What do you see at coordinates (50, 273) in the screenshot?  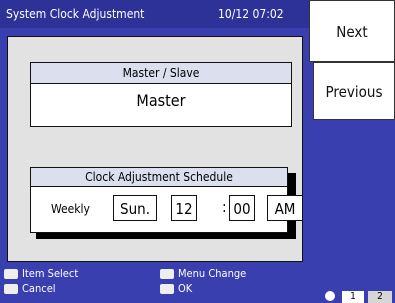 I see `item-select-label: Item Select` at bounding box center [50, 273].